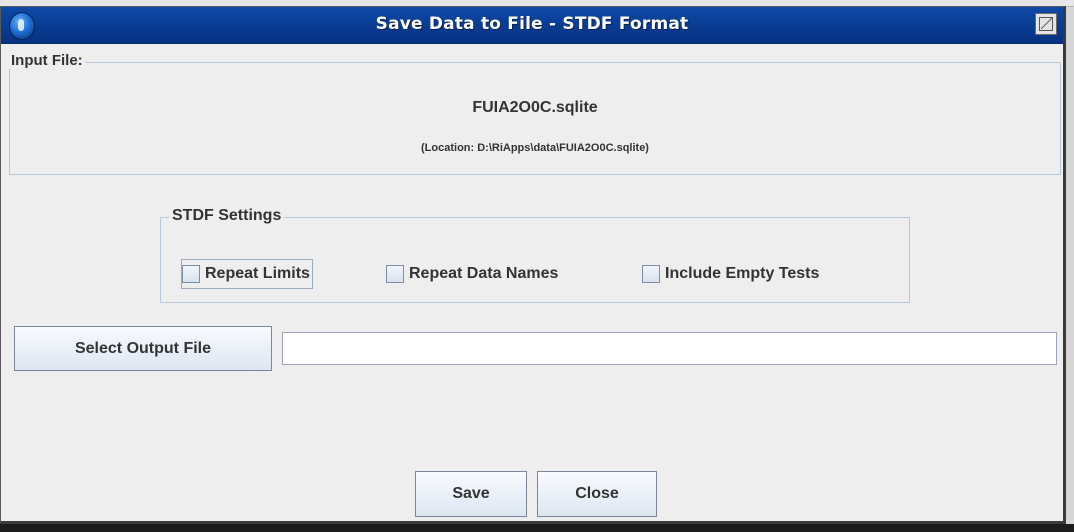 The image size is (1074, 532). What do you see at coordinates (191, 274) in the screenshot?
I see `repeat-limits-checkbox` at bounding box center [191, 274].